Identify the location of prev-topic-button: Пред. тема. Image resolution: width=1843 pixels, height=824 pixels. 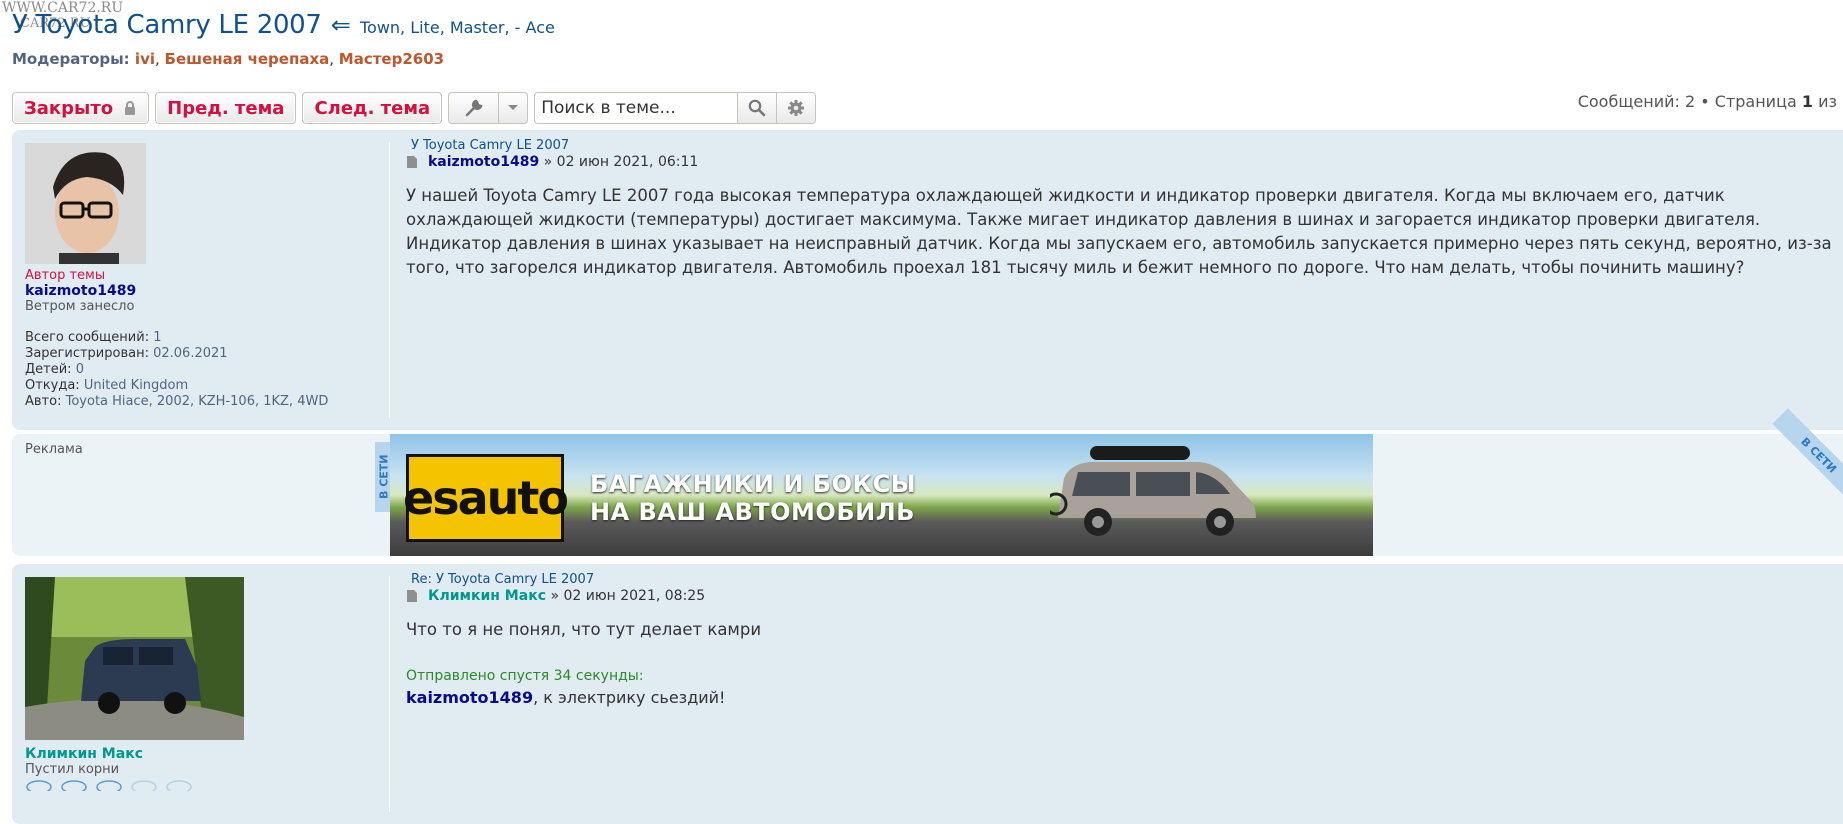
(226, 108).